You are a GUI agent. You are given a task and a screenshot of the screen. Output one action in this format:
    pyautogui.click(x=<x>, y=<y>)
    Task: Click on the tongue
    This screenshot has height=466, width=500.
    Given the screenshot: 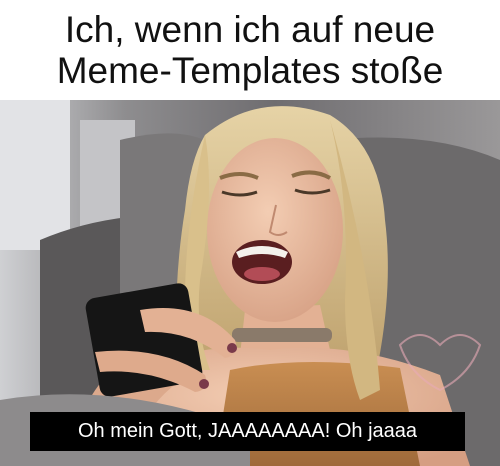 What is the action you would take?
    pyautogui.click(x=262, y=274)
    